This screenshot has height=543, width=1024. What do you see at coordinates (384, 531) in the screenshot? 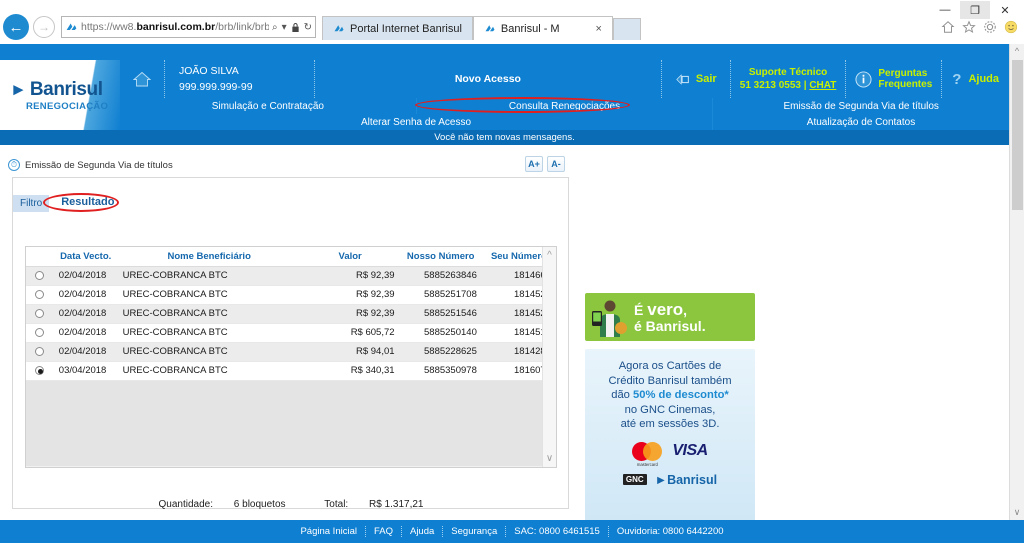
I see `footer-link: FAQ` at bounding box center [384, 531].